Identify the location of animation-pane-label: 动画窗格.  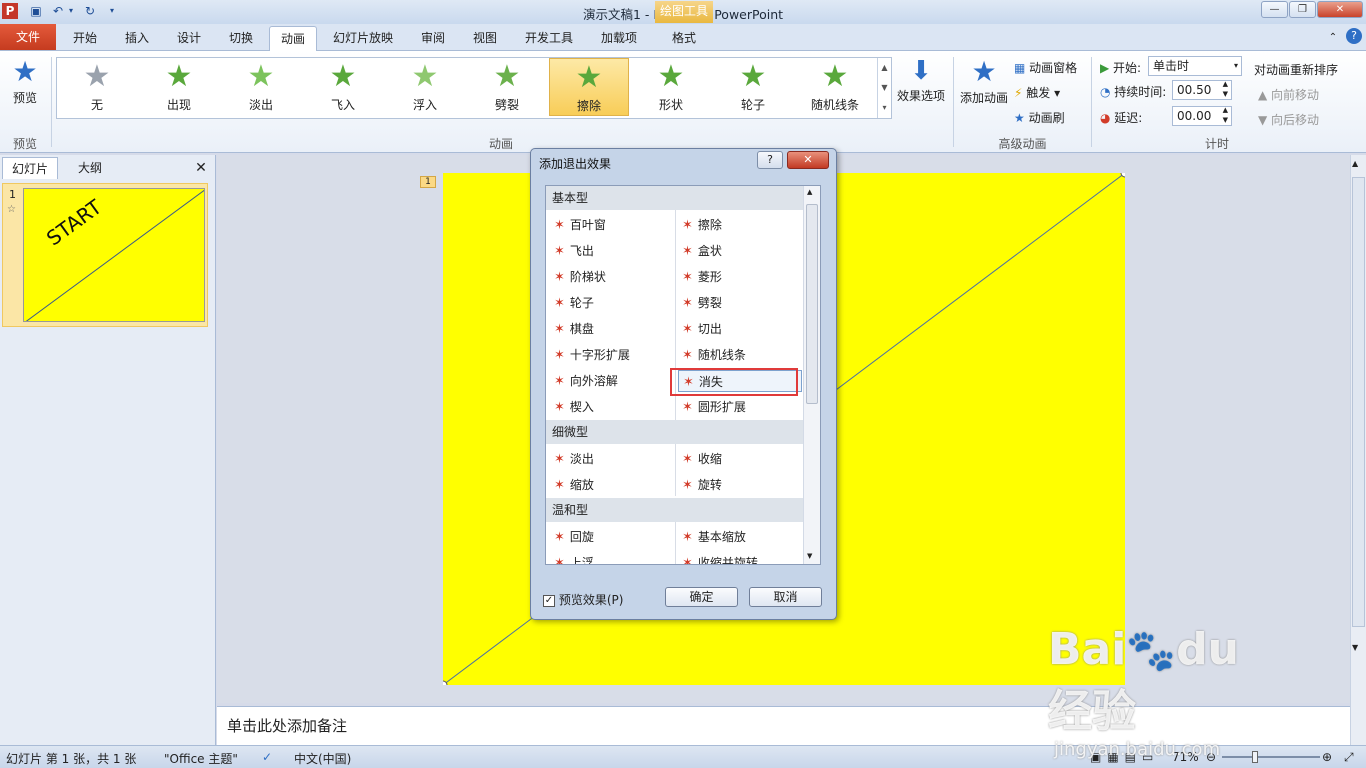
(1053, 68).